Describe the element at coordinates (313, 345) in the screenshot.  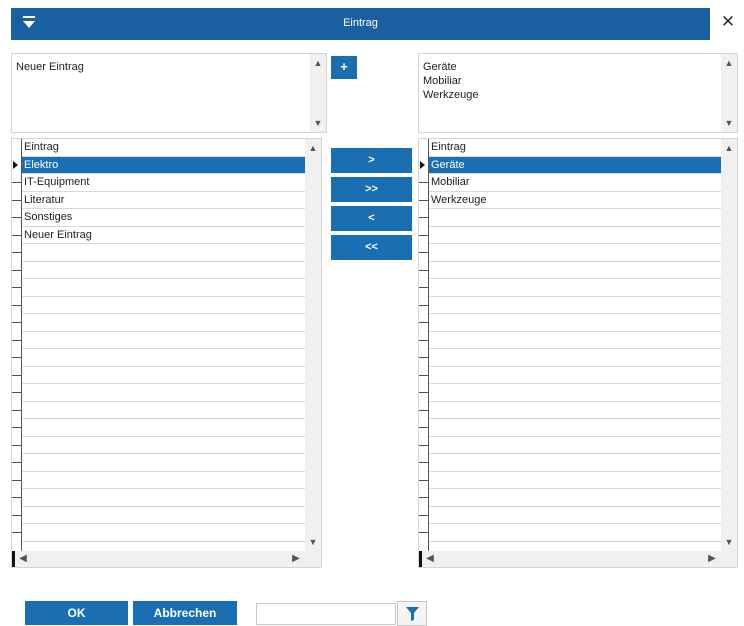
I see `available-vertical-scrollbar: ▲ ▼` at that location.